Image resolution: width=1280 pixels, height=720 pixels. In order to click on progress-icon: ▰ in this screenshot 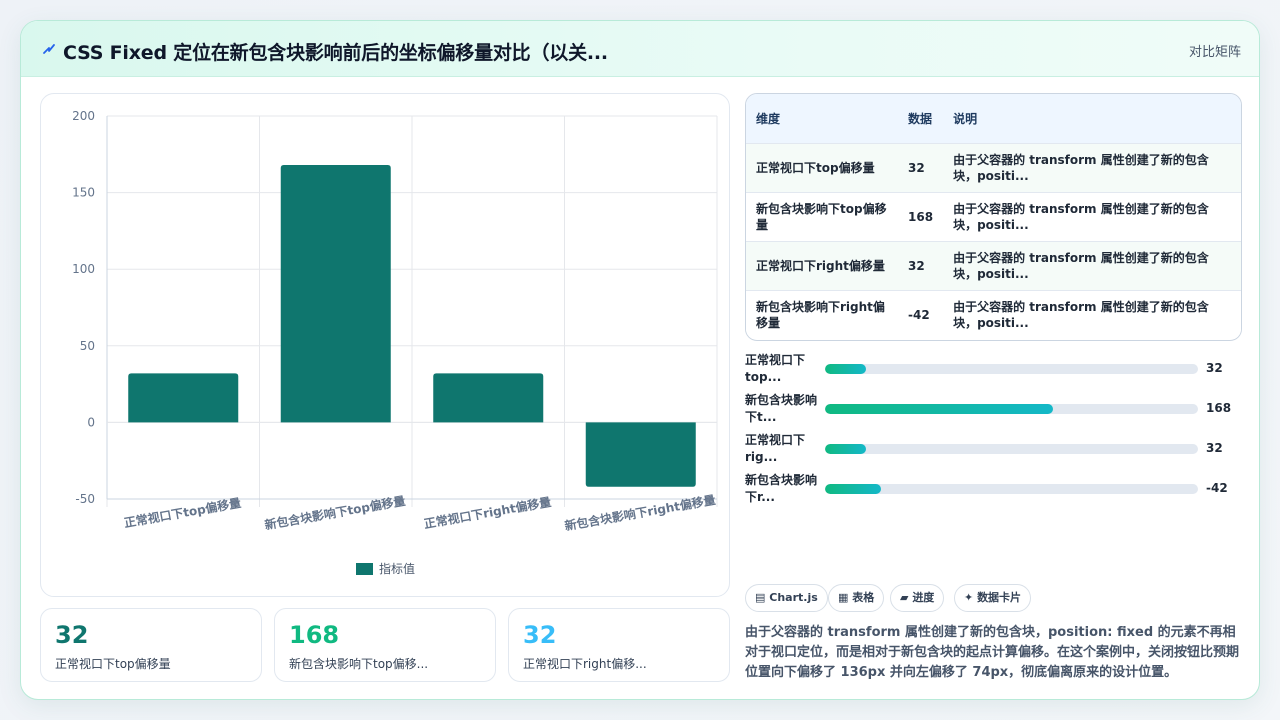, I will do `click(904, 597)`.